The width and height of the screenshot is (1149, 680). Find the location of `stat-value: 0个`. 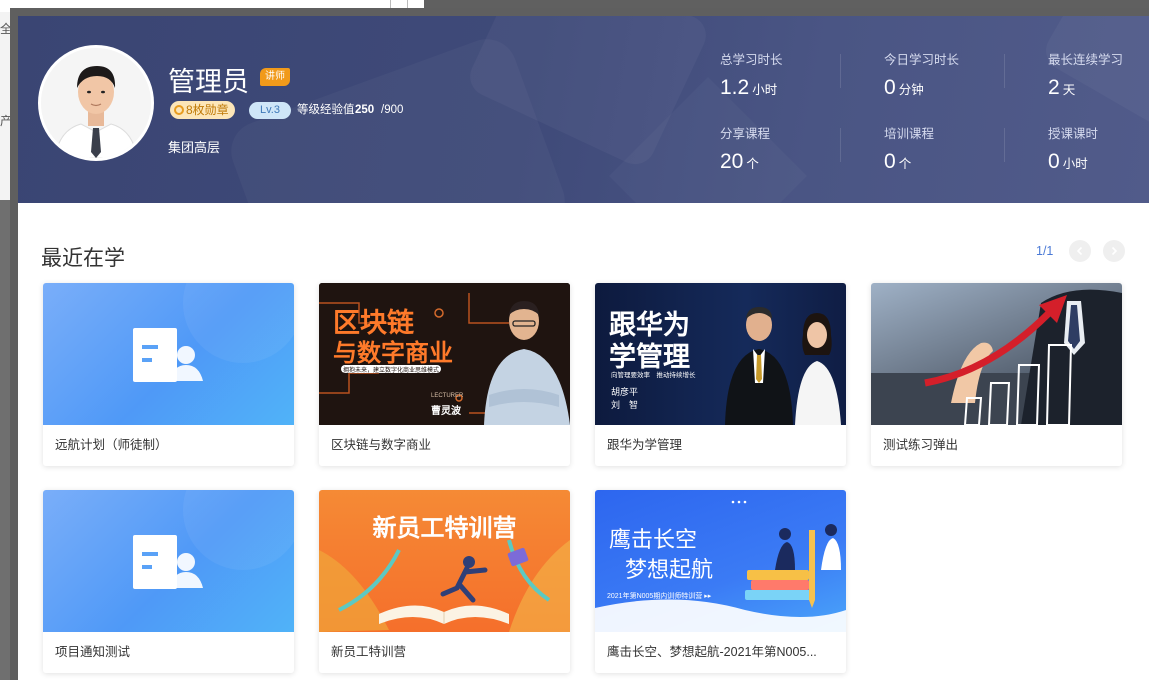

stat-value: 0个 is located at coordinates (898, 161).